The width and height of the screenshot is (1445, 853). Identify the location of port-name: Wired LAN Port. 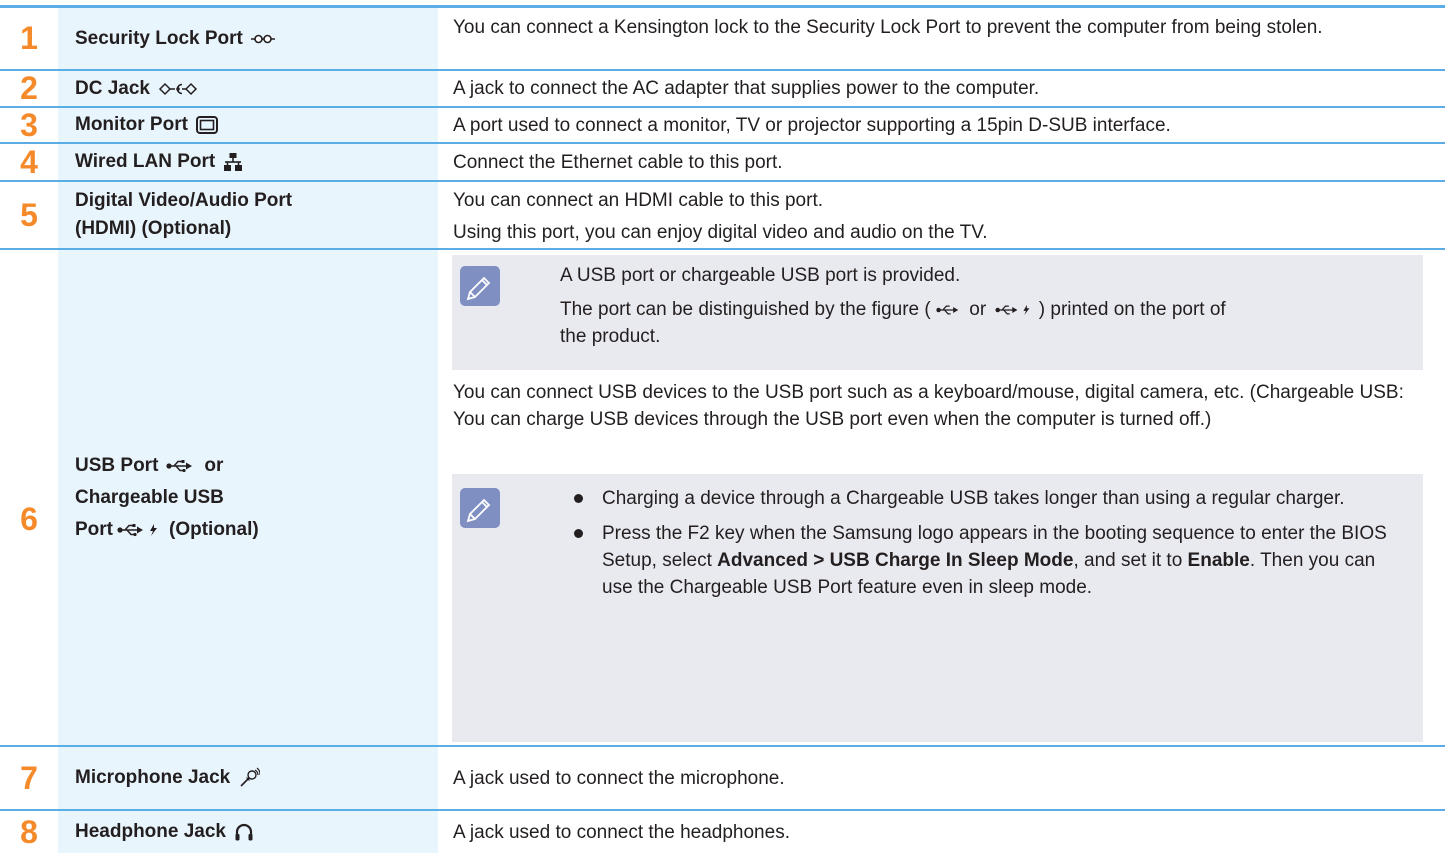
(248, 162).